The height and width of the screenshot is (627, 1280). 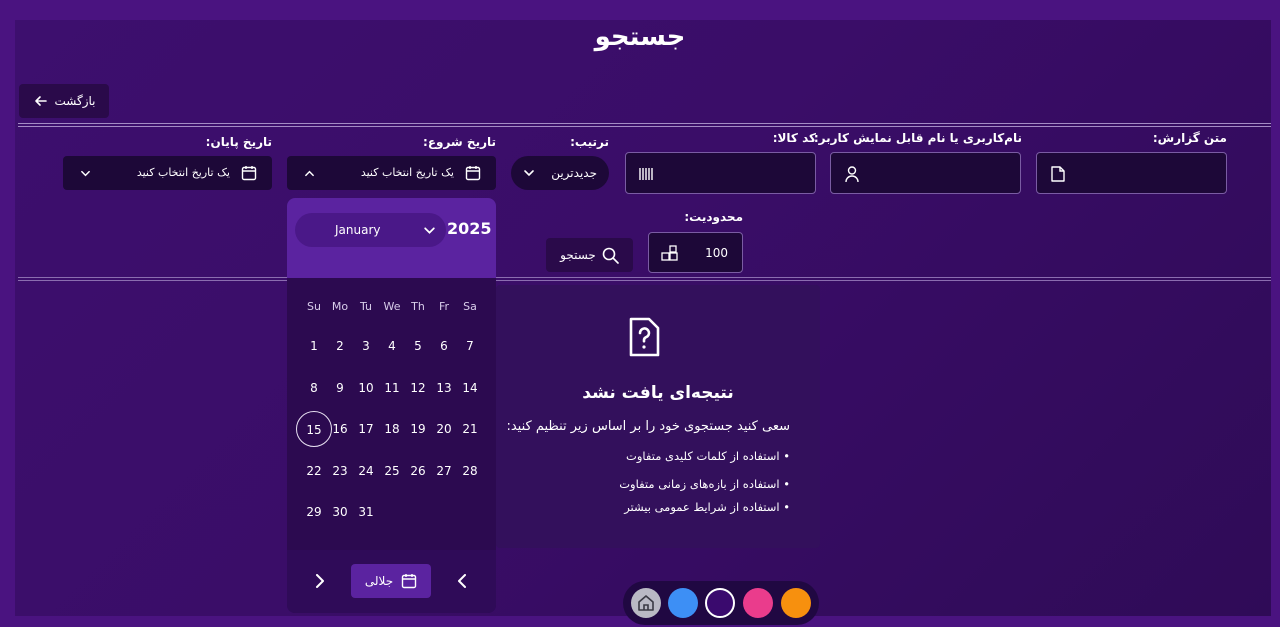 I want to click on calendar-day: 31, so click(x=366, y=512).